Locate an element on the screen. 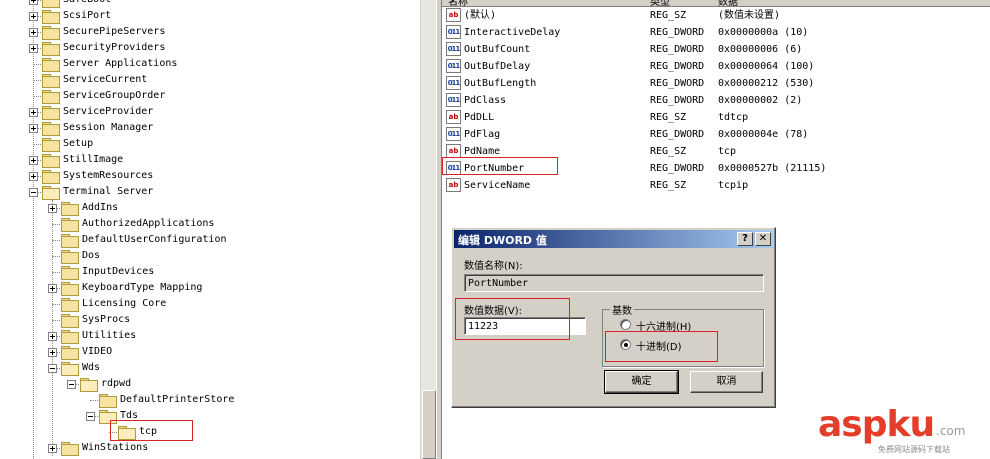  tree-node-label: ServiceProvider is located at coordinates (108, 111).